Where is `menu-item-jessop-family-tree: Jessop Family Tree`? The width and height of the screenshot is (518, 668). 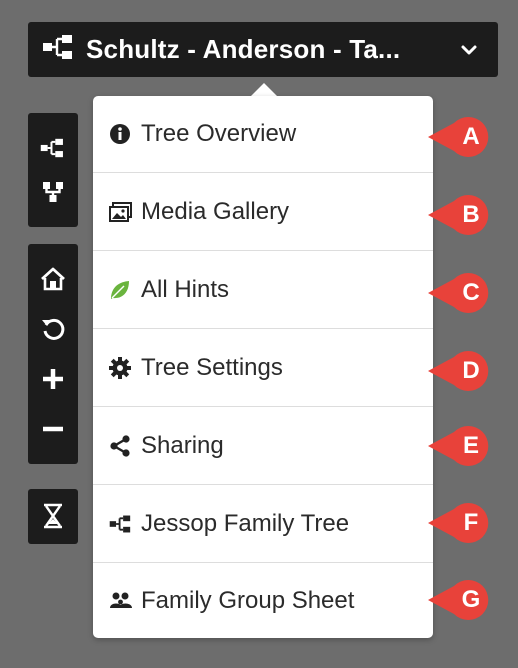 menu-item-jessop-family-tree: Jessop Family Tree is located at coordinates (263, 524).